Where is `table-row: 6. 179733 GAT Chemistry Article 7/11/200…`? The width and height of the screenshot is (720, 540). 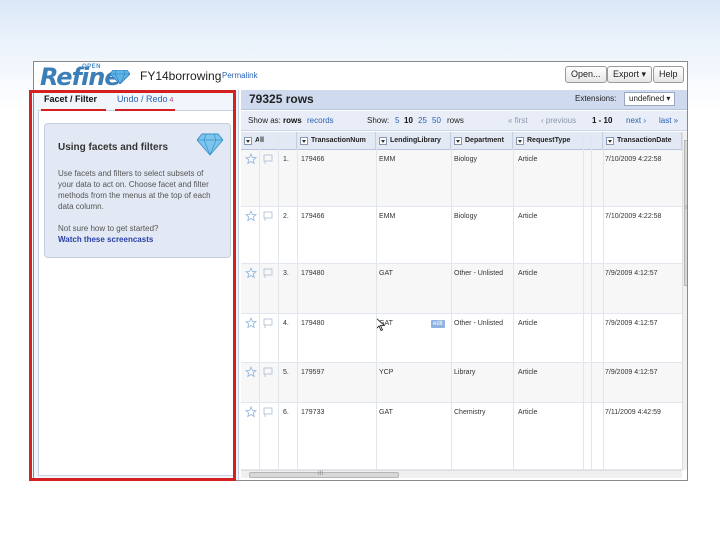 table-row: 6. 179733 GAT Chemistry Article 7/11/200… is located at coordinates (461, 436).